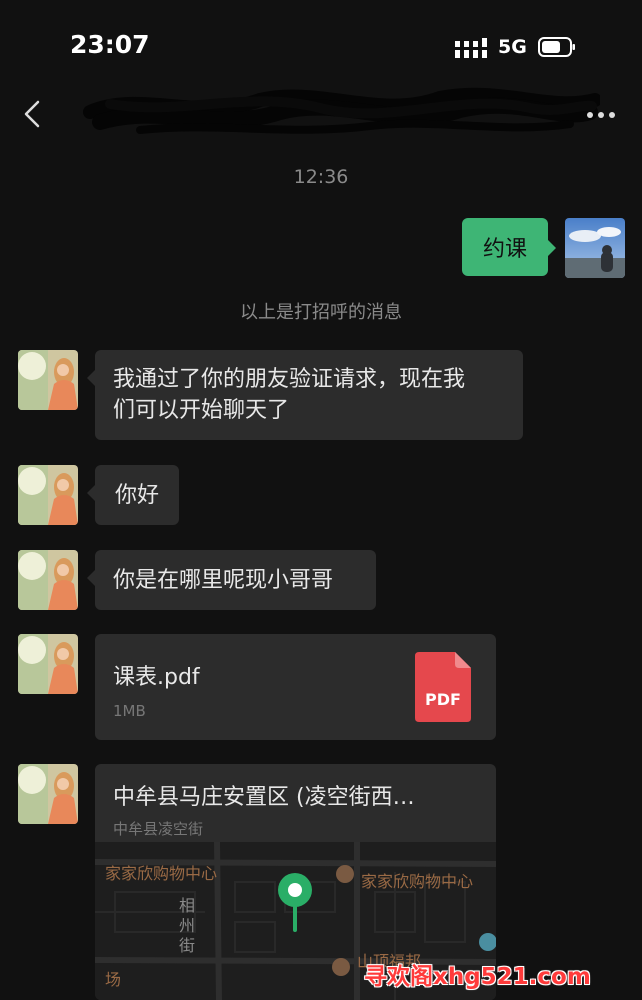  I want to click on message-timestamp: 12:36, so click(321, 177).